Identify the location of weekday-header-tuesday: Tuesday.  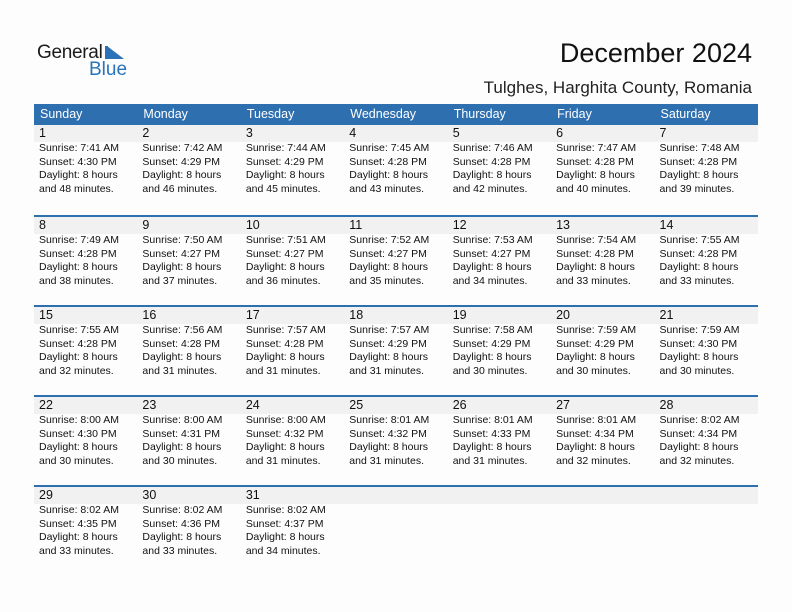
(270, 114).